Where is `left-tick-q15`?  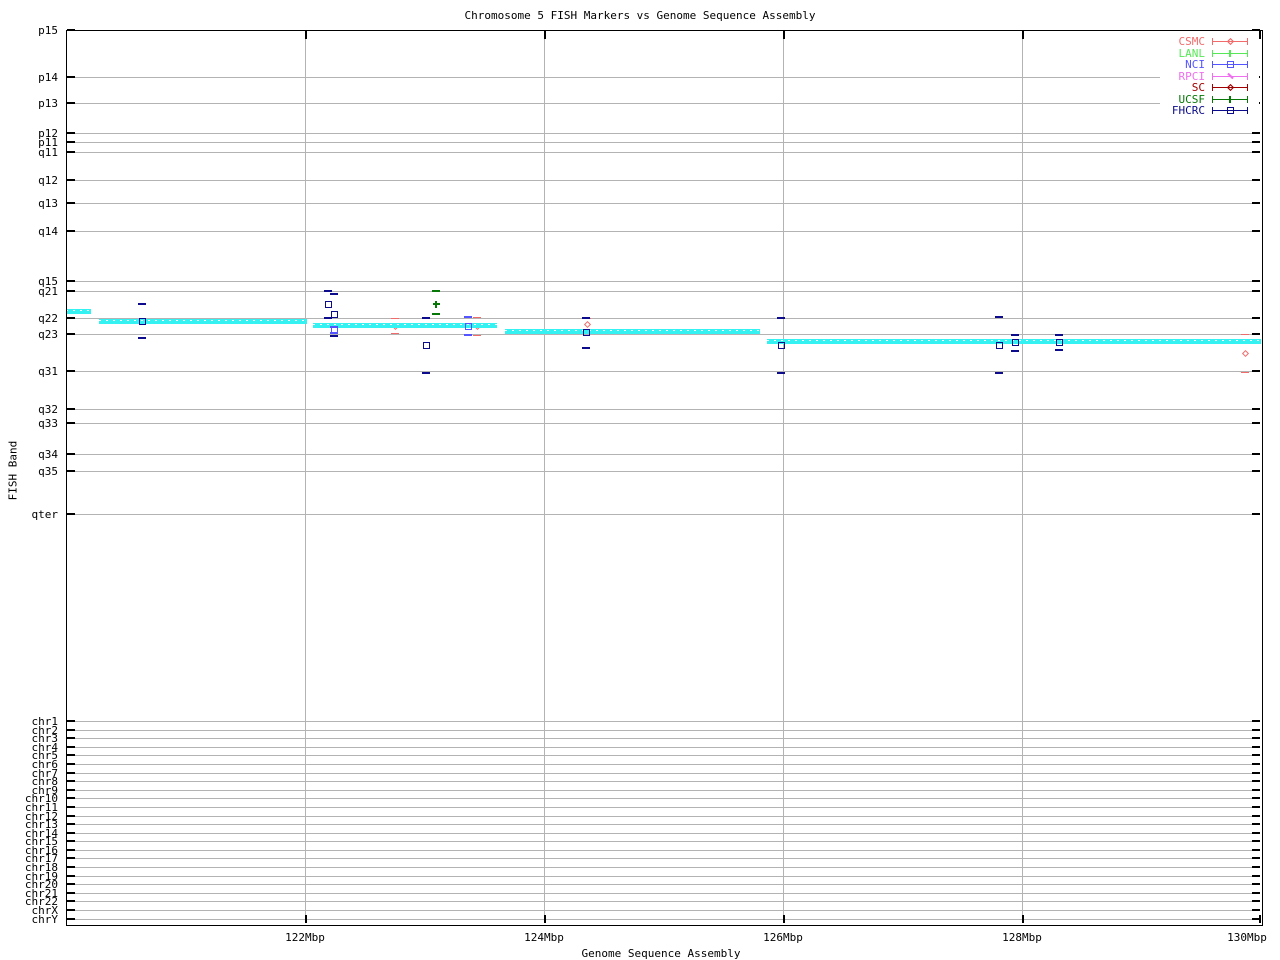
left-tick-q15 is located at coordinates (71, 281).